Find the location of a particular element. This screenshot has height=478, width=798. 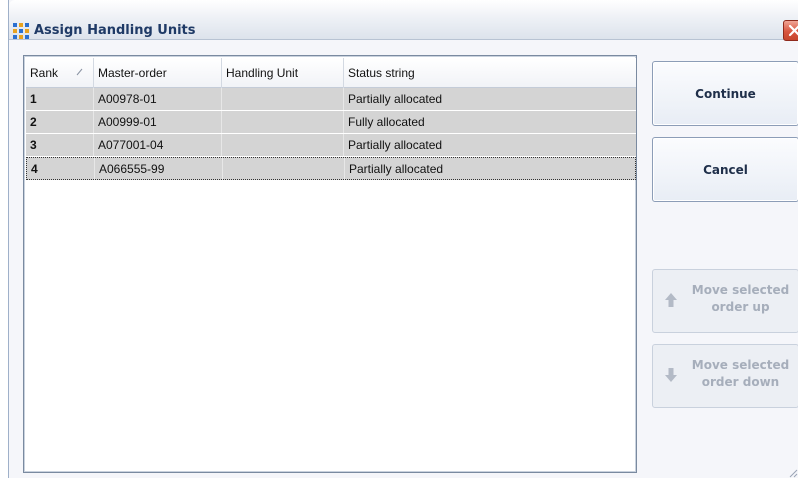

rank-cell: 4 is located at coordinates (61, 169).